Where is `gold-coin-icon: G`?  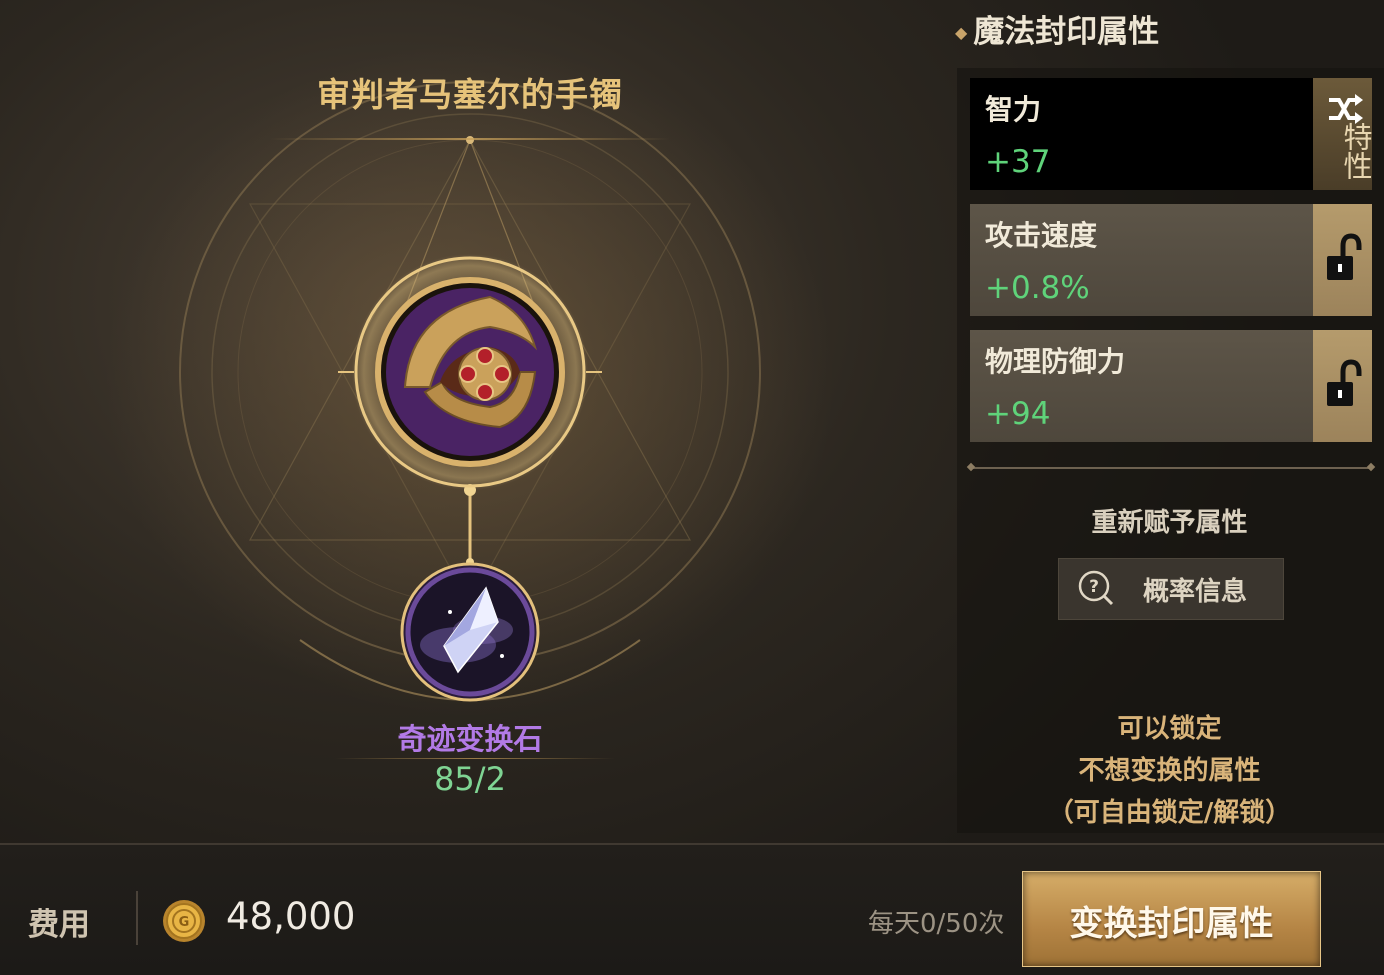 gold-coin-icon: G is located at coordinates (184, 921).